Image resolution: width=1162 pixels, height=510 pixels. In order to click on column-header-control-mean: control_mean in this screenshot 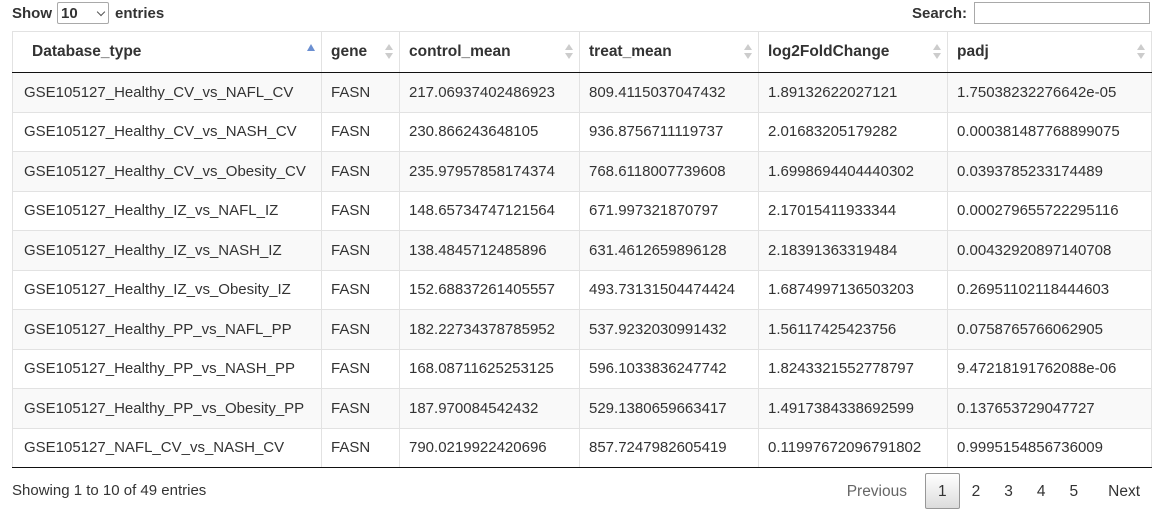, I will do `click(489, 52)`.